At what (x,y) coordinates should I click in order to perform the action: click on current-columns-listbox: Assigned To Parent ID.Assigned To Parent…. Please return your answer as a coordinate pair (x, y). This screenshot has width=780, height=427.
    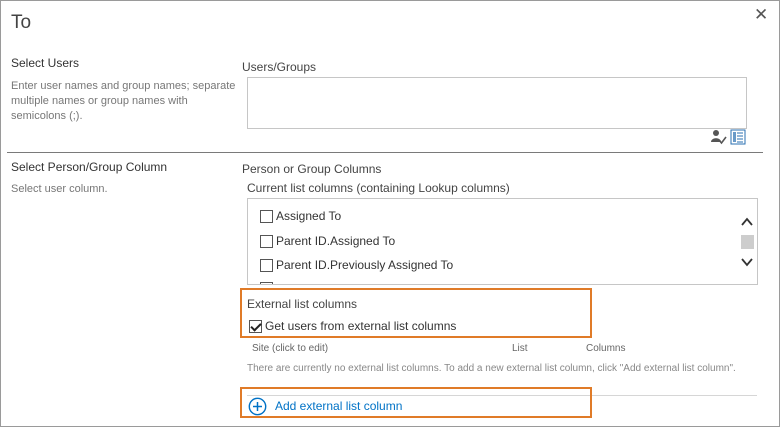
    Looking at the image, I should click on (502, 241).